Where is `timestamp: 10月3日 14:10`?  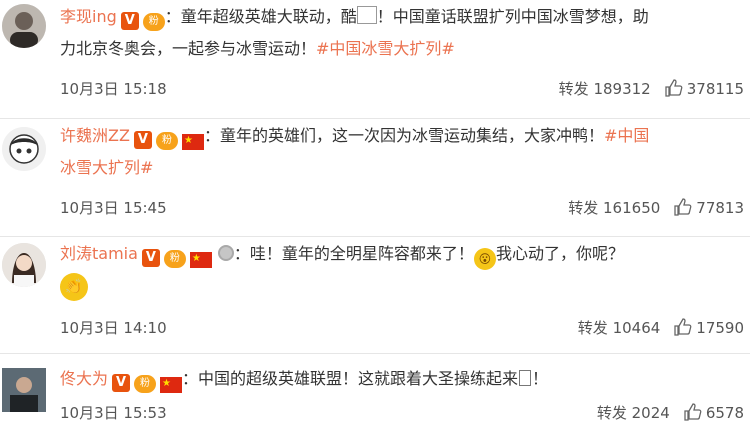
timestamp: 10月3日 14:10 is located at coordinates (113, 328).